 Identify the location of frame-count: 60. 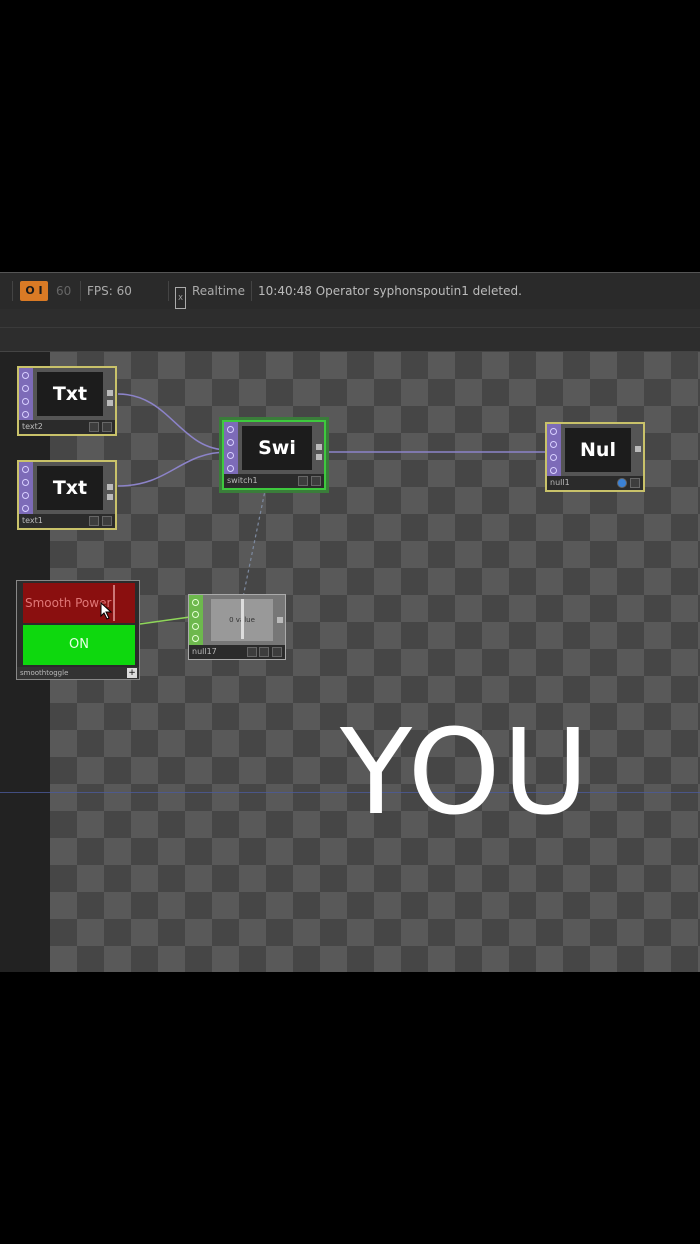
(64, 291).